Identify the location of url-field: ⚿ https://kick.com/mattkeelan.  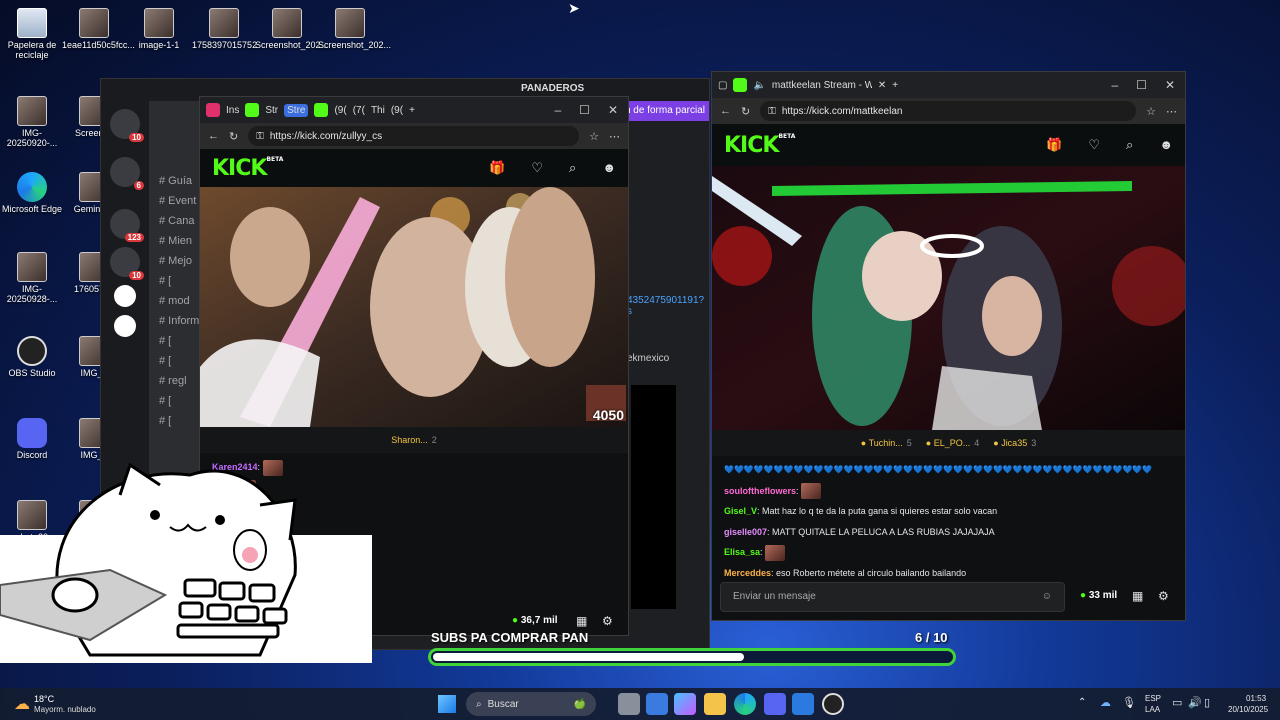
(948, 111).